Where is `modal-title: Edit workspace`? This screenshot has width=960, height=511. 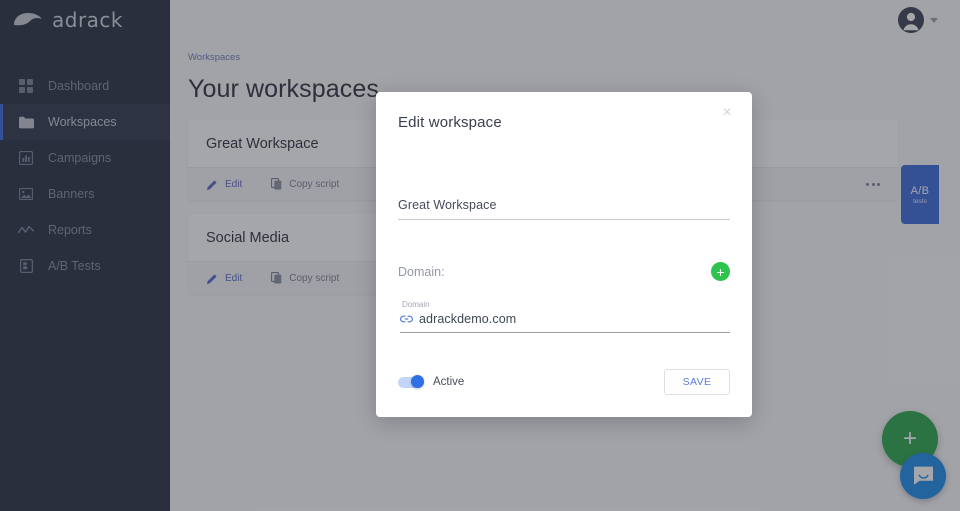
modal-title: Edit workspace is located at coordinates (450, 122).